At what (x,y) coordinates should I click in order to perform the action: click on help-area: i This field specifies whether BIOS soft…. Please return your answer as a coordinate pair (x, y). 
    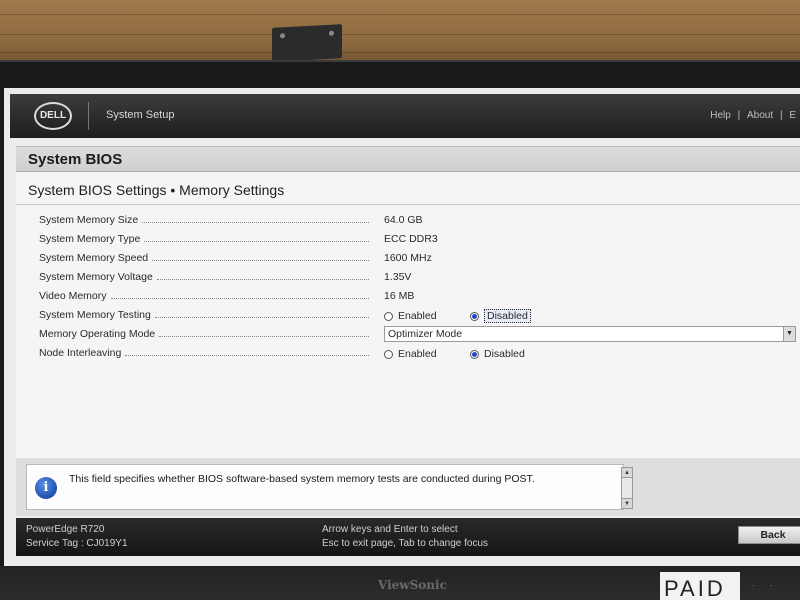
    Looking at the image, I should click on (408, 487).